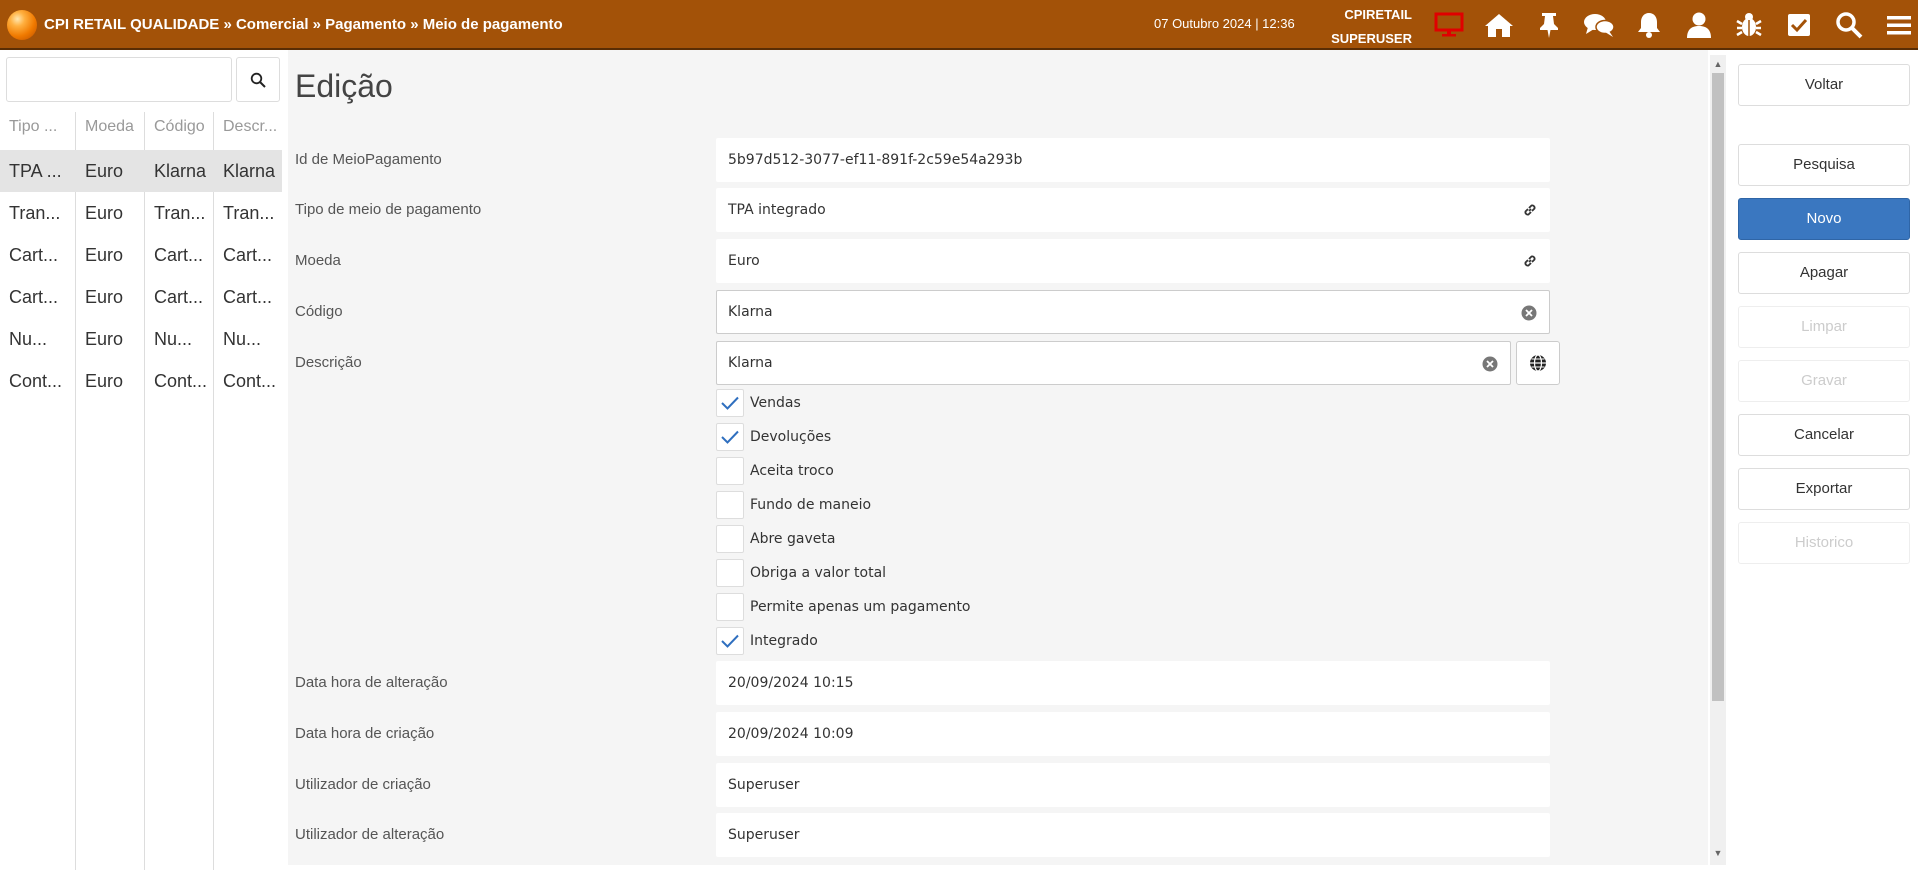 The height and width of the screenshot is (870, 1918). Describe the element at coordinates (1824, 327) in the screenshot. I see `limpar-button: Limpar` at that location.